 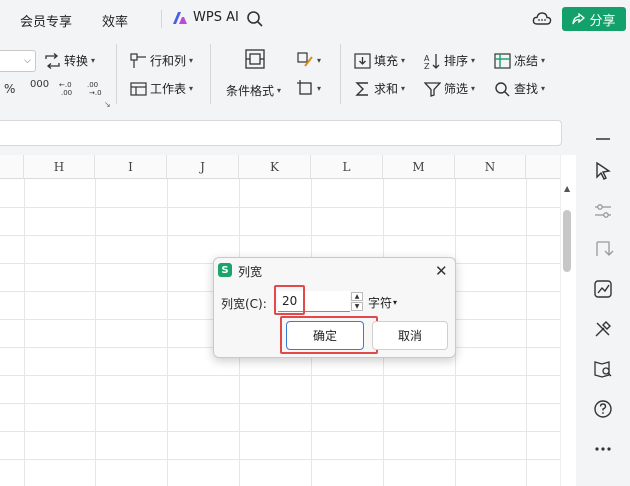 I want to click on worksheet-button: 工作表 ▾, so click(x=161, y=88).